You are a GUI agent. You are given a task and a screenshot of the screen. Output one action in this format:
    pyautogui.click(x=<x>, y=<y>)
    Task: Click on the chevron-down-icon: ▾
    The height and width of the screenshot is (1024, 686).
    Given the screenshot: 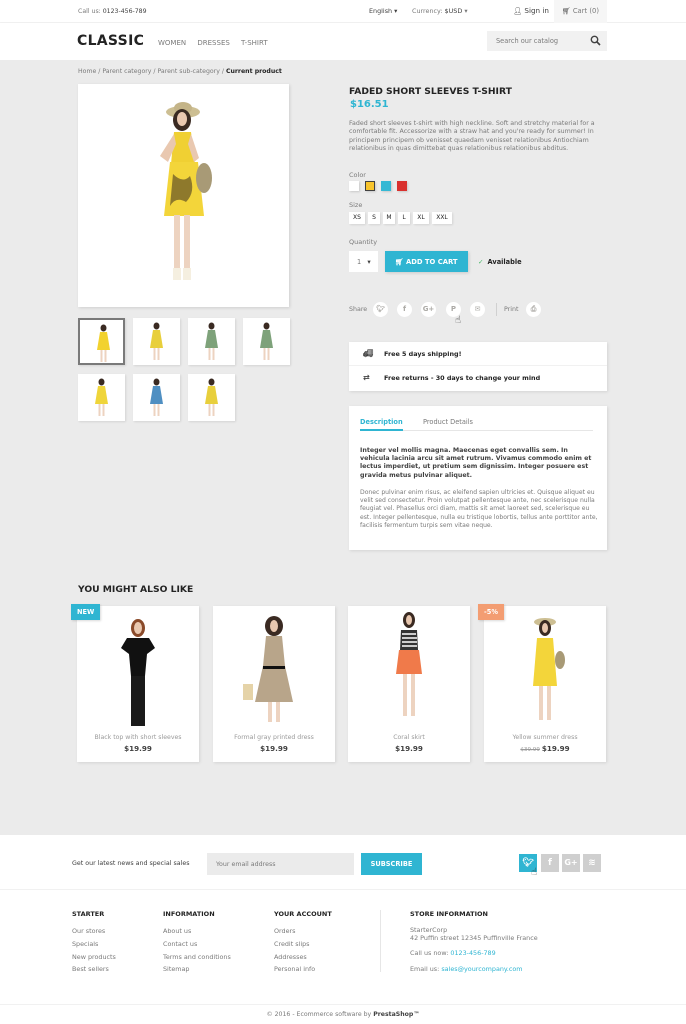 What is the action you would take?
    pyautogui.click(x=369, y=262)
    